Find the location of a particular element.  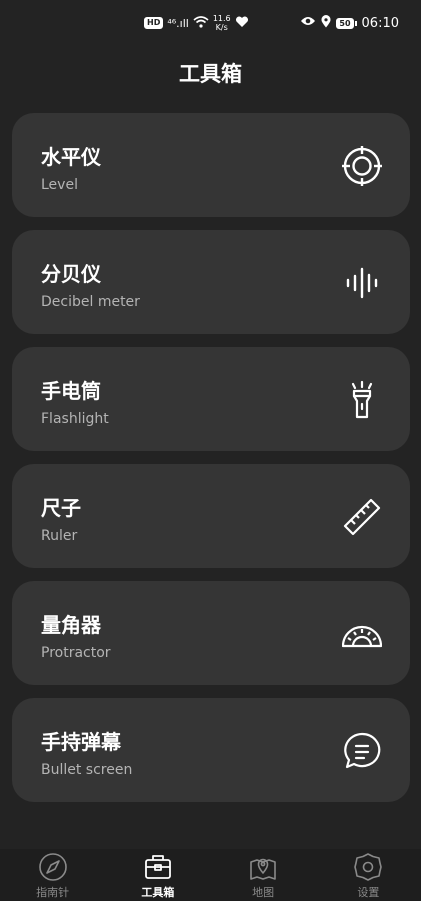

tool-card-ruler: 尺子 Ruler is located at coordinates (211, 516).